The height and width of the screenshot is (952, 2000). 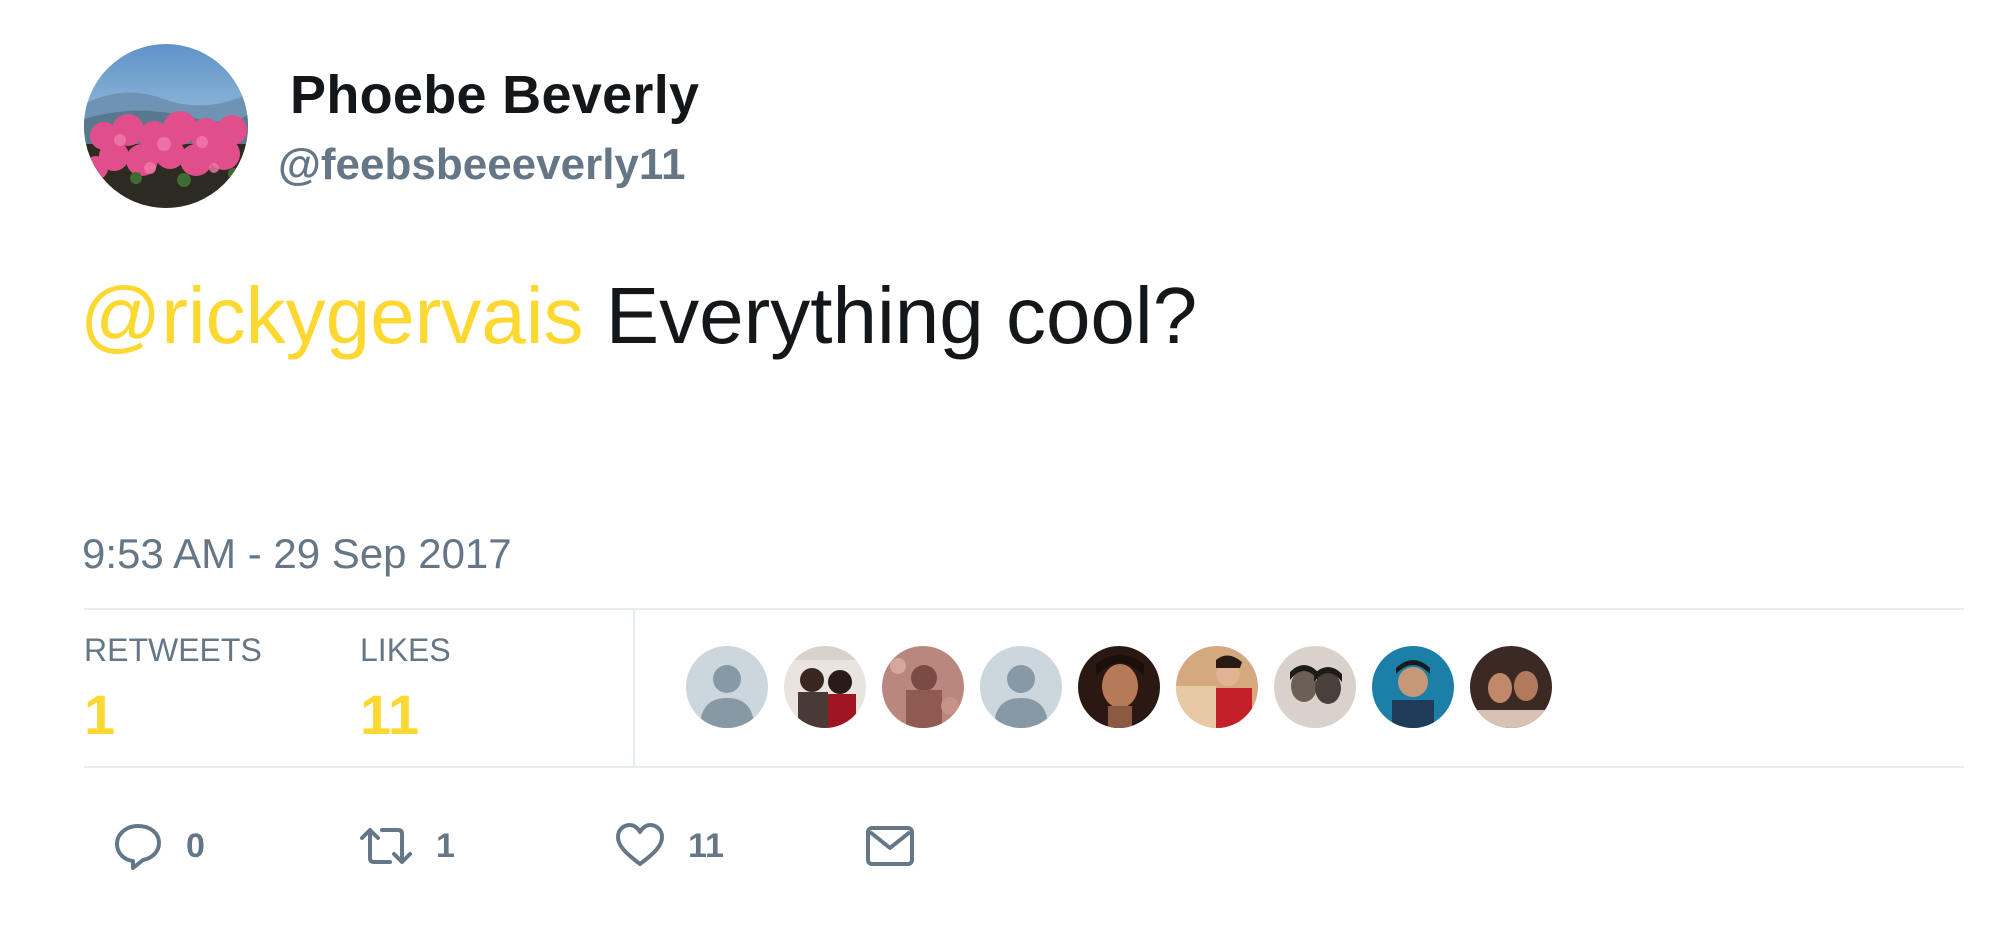 I want to click on author-handle: @feebsbeeeverly11, so click(x=481, y=165).